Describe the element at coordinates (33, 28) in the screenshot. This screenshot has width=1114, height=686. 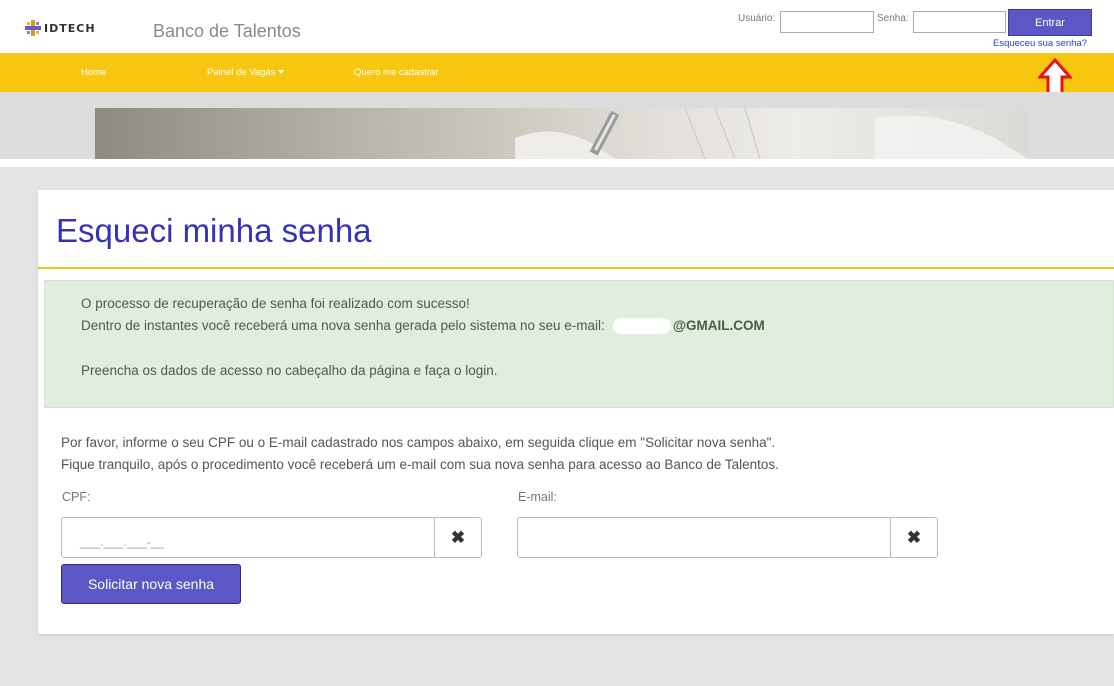
I see `logo-icon` at that location.